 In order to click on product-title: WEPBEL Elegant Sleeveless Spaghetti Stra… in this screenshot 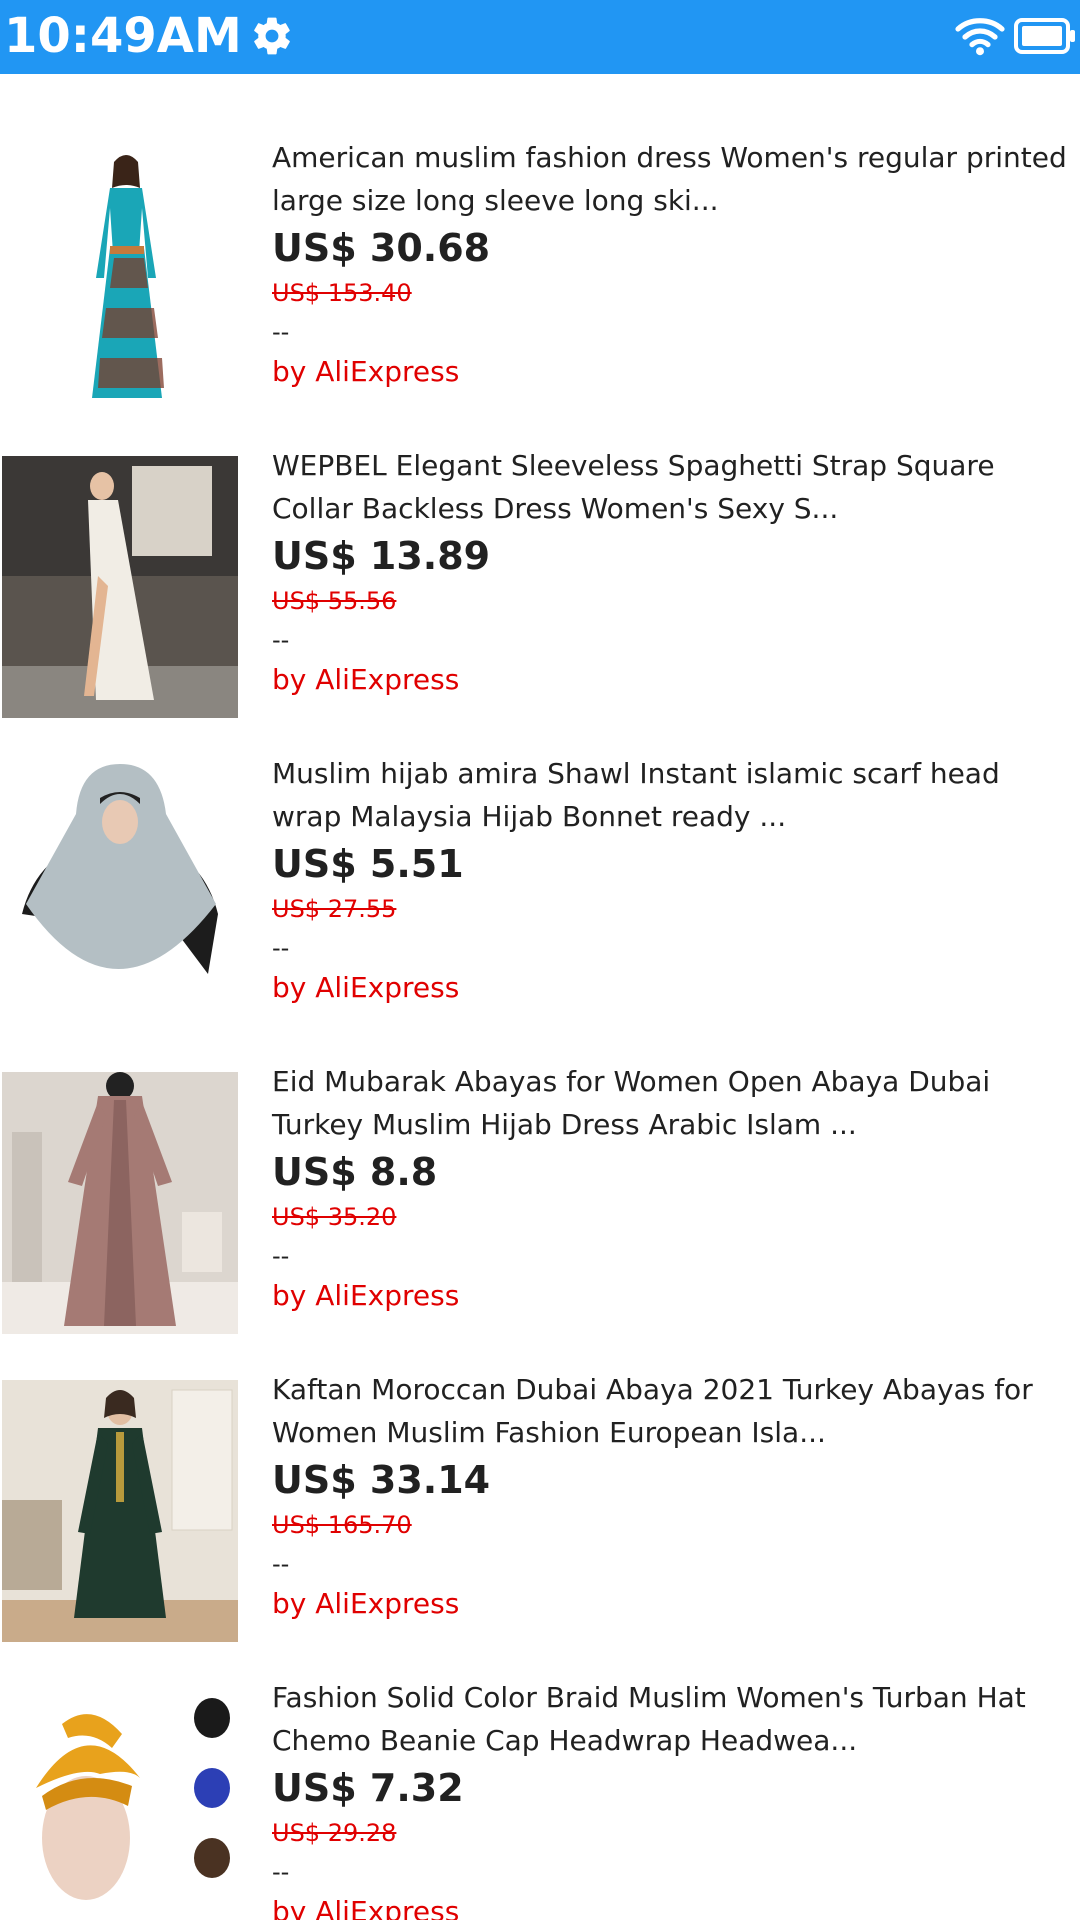, I will do `click(672, 487)`.